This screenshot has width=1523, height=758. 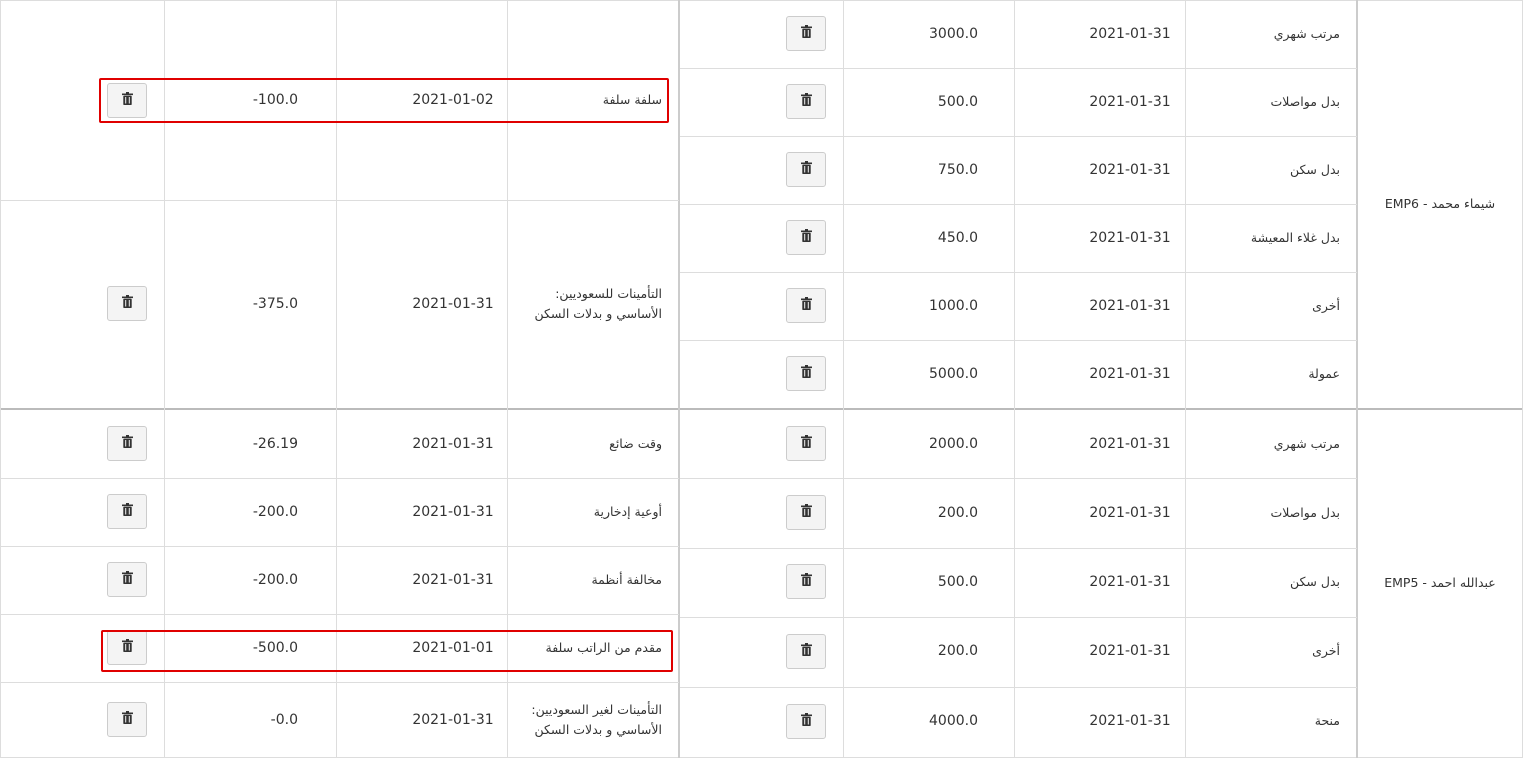 I want to click on earning-amount: 4000.0, so click(x=953, y=721).